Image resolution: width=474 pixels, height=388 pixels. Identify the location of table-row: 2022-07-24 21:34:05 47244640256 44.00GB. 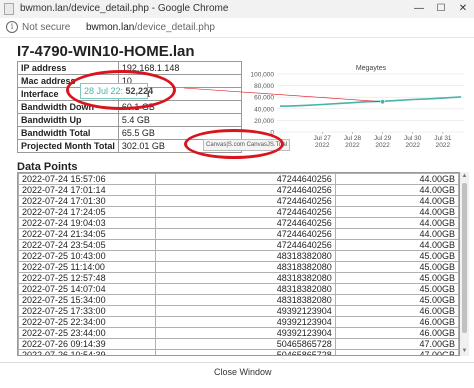
(238, 234).